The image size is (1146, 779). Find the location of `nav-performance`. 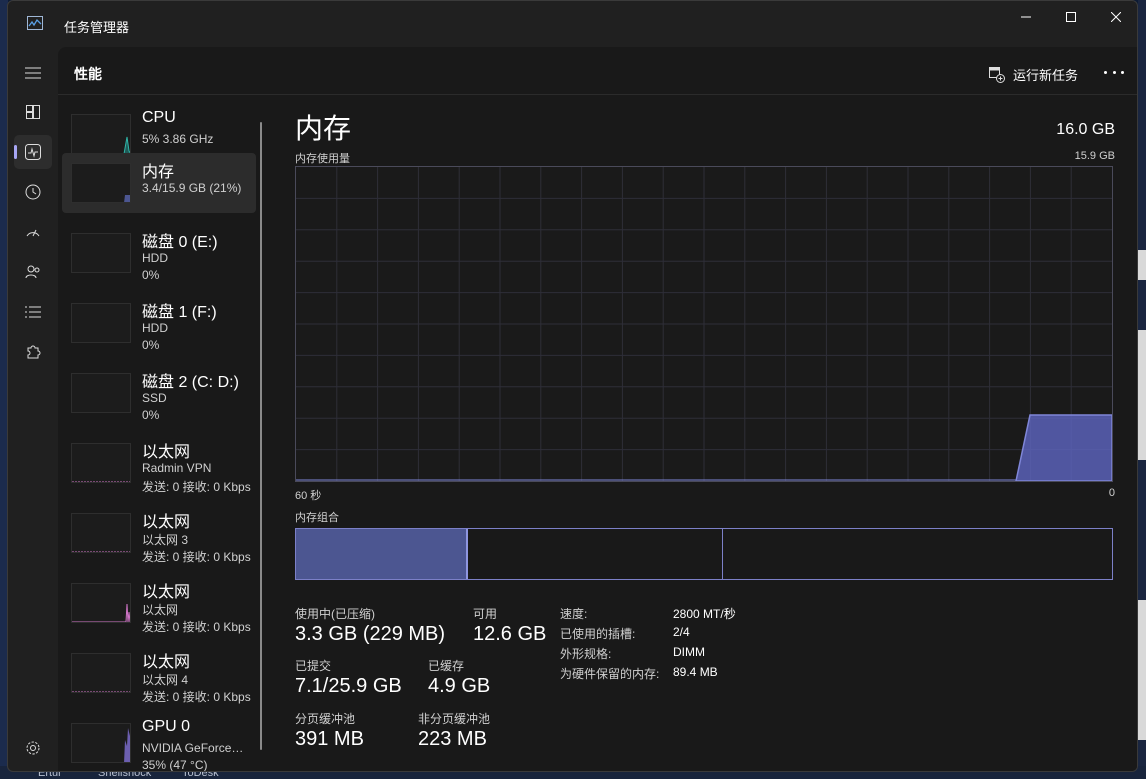

nav-performance is located at coordinates (33, 152).